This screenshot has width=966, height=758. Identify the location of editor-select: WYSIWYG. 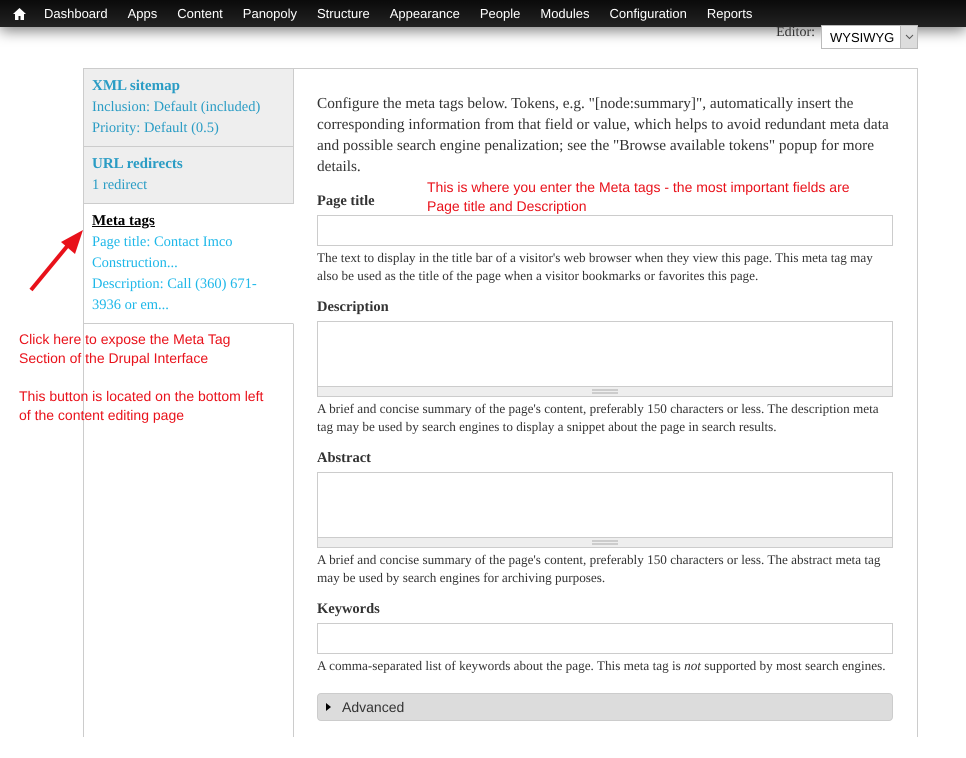
(869, 37).